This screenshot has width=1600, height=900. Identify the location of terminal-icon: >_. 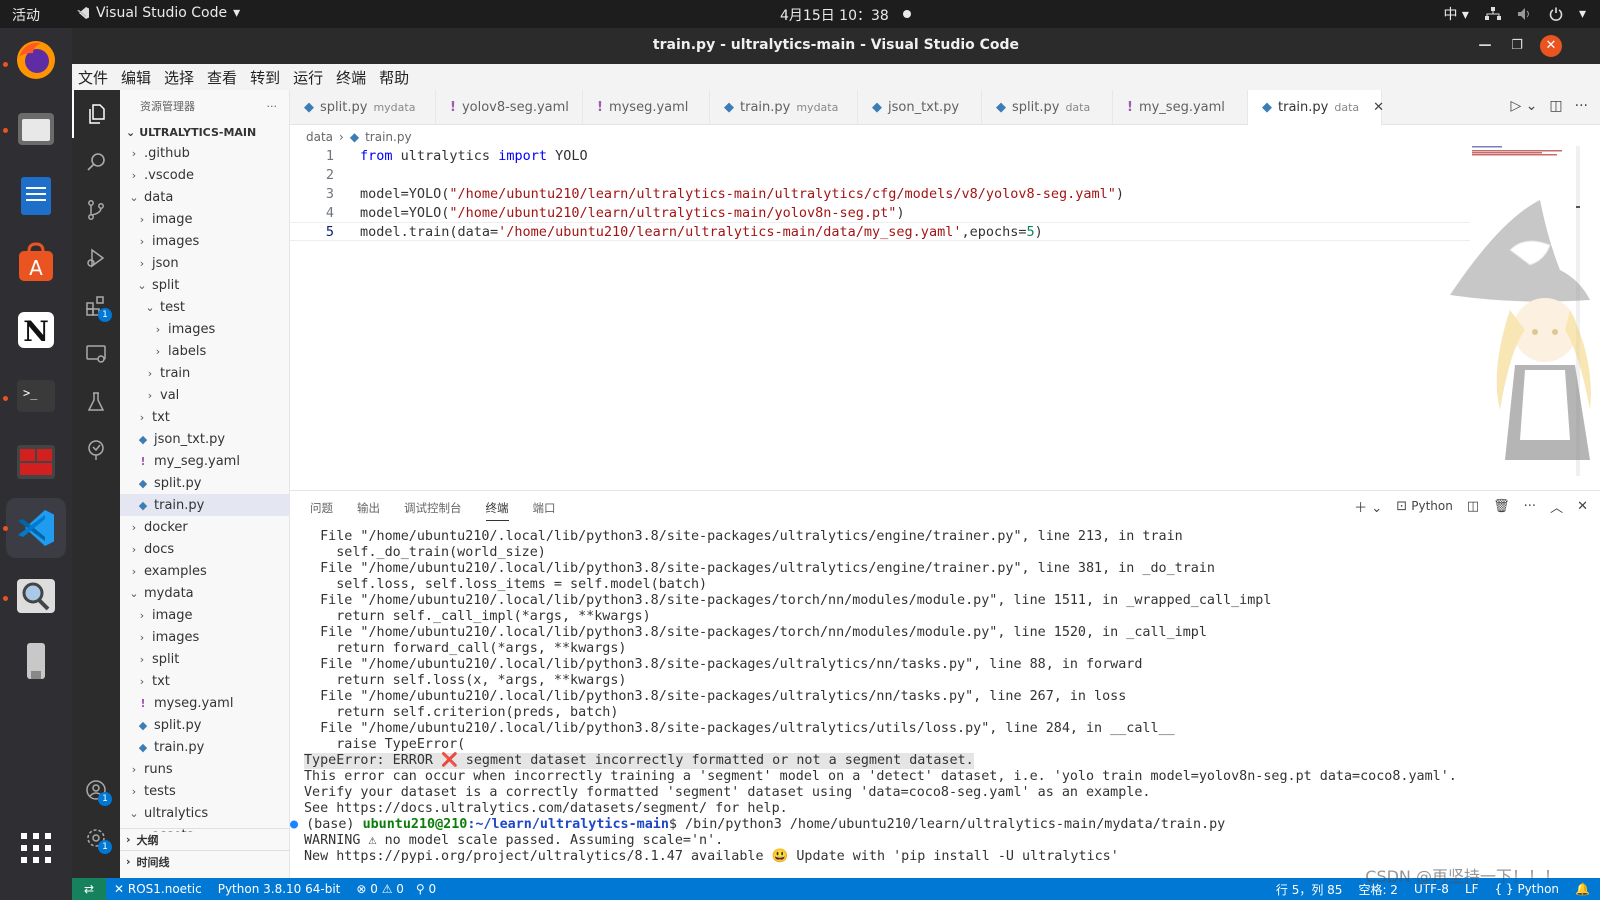
(36, 396).